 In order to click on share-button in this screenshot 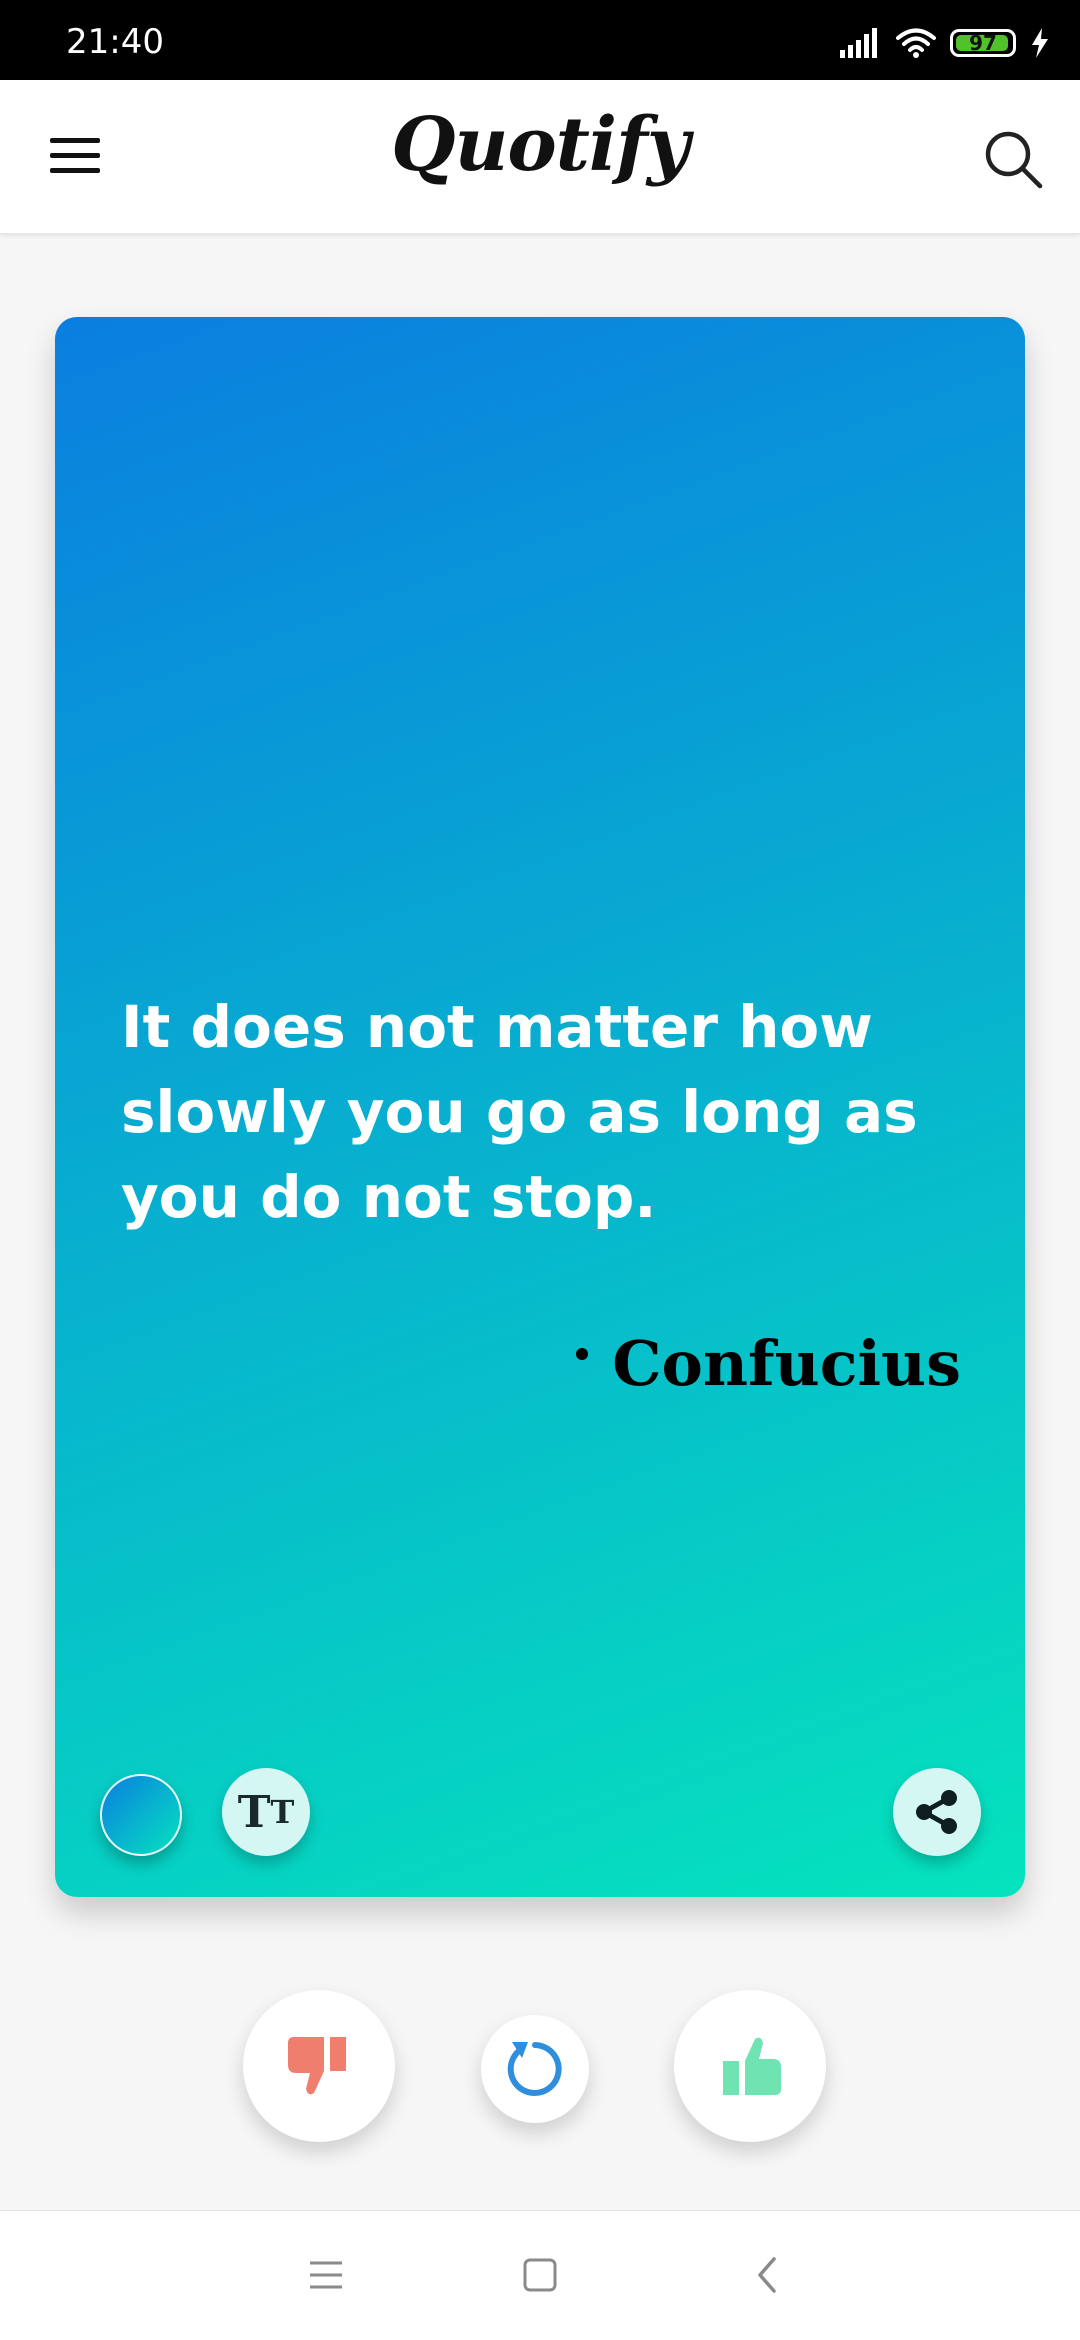, I will do `click(937, 1812)`.